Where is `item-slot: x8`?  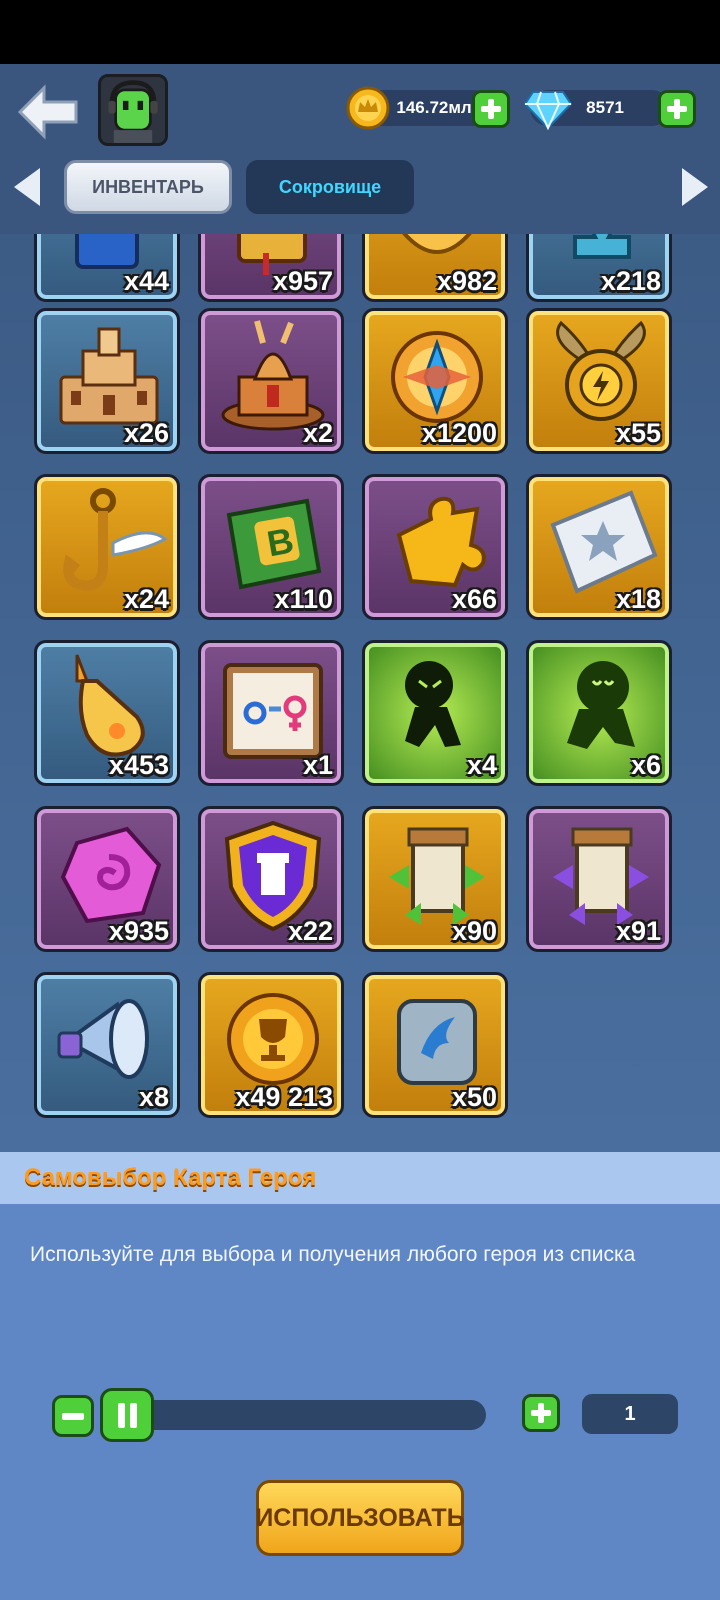
item-slot: x8 is located at coordinates (107, 1045).